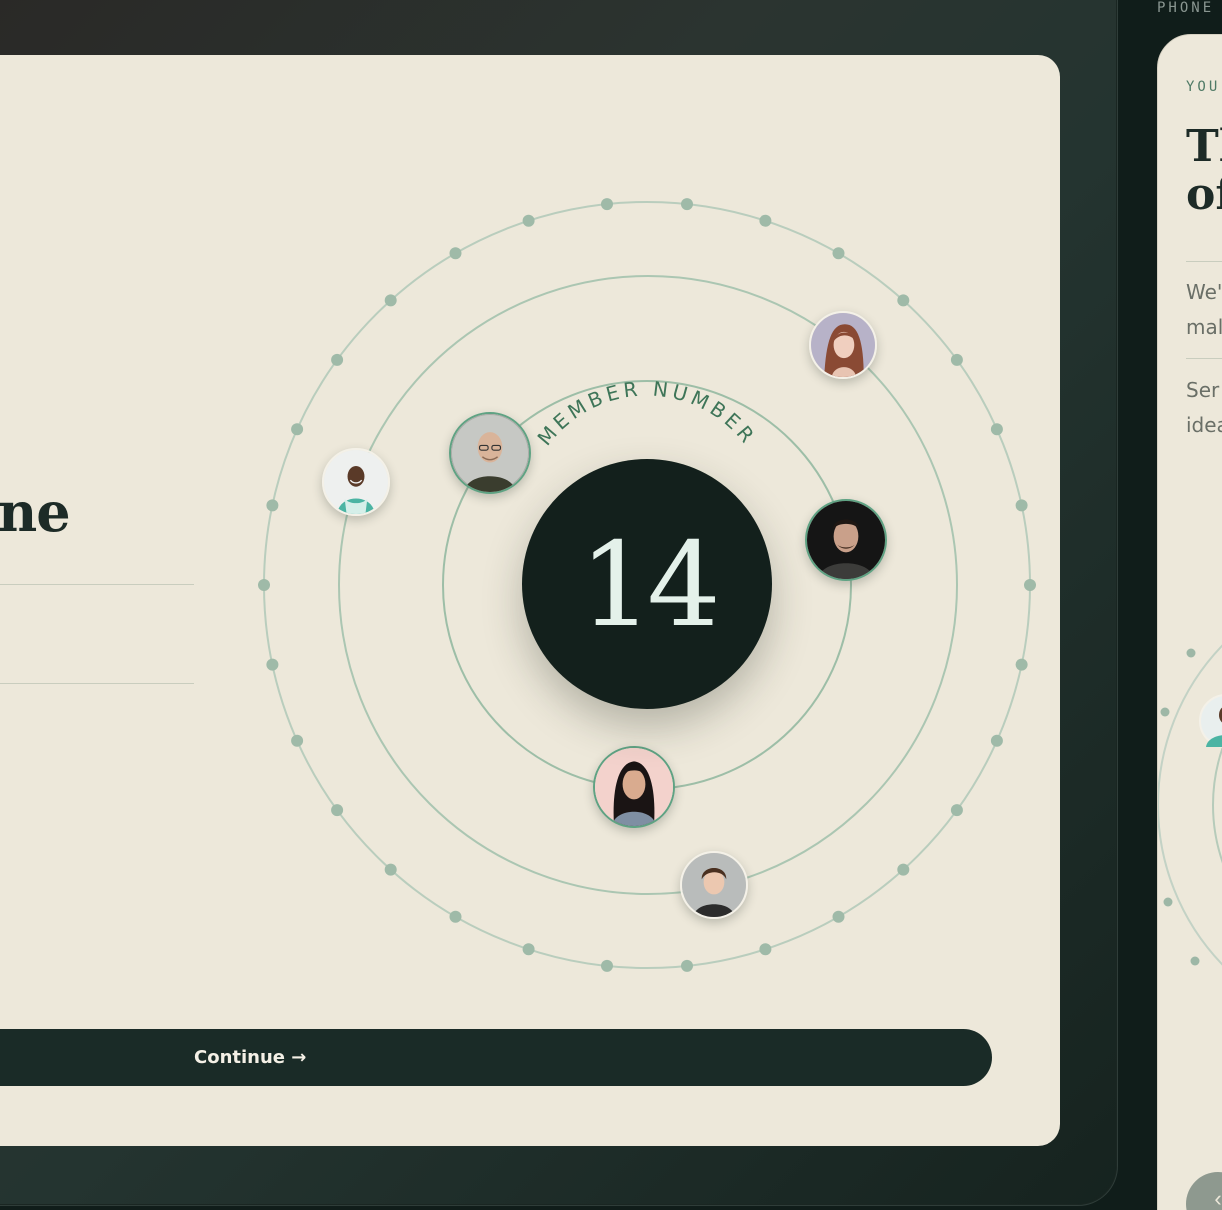  I want to click on continue-button: Continue →, so click(496, 1057).